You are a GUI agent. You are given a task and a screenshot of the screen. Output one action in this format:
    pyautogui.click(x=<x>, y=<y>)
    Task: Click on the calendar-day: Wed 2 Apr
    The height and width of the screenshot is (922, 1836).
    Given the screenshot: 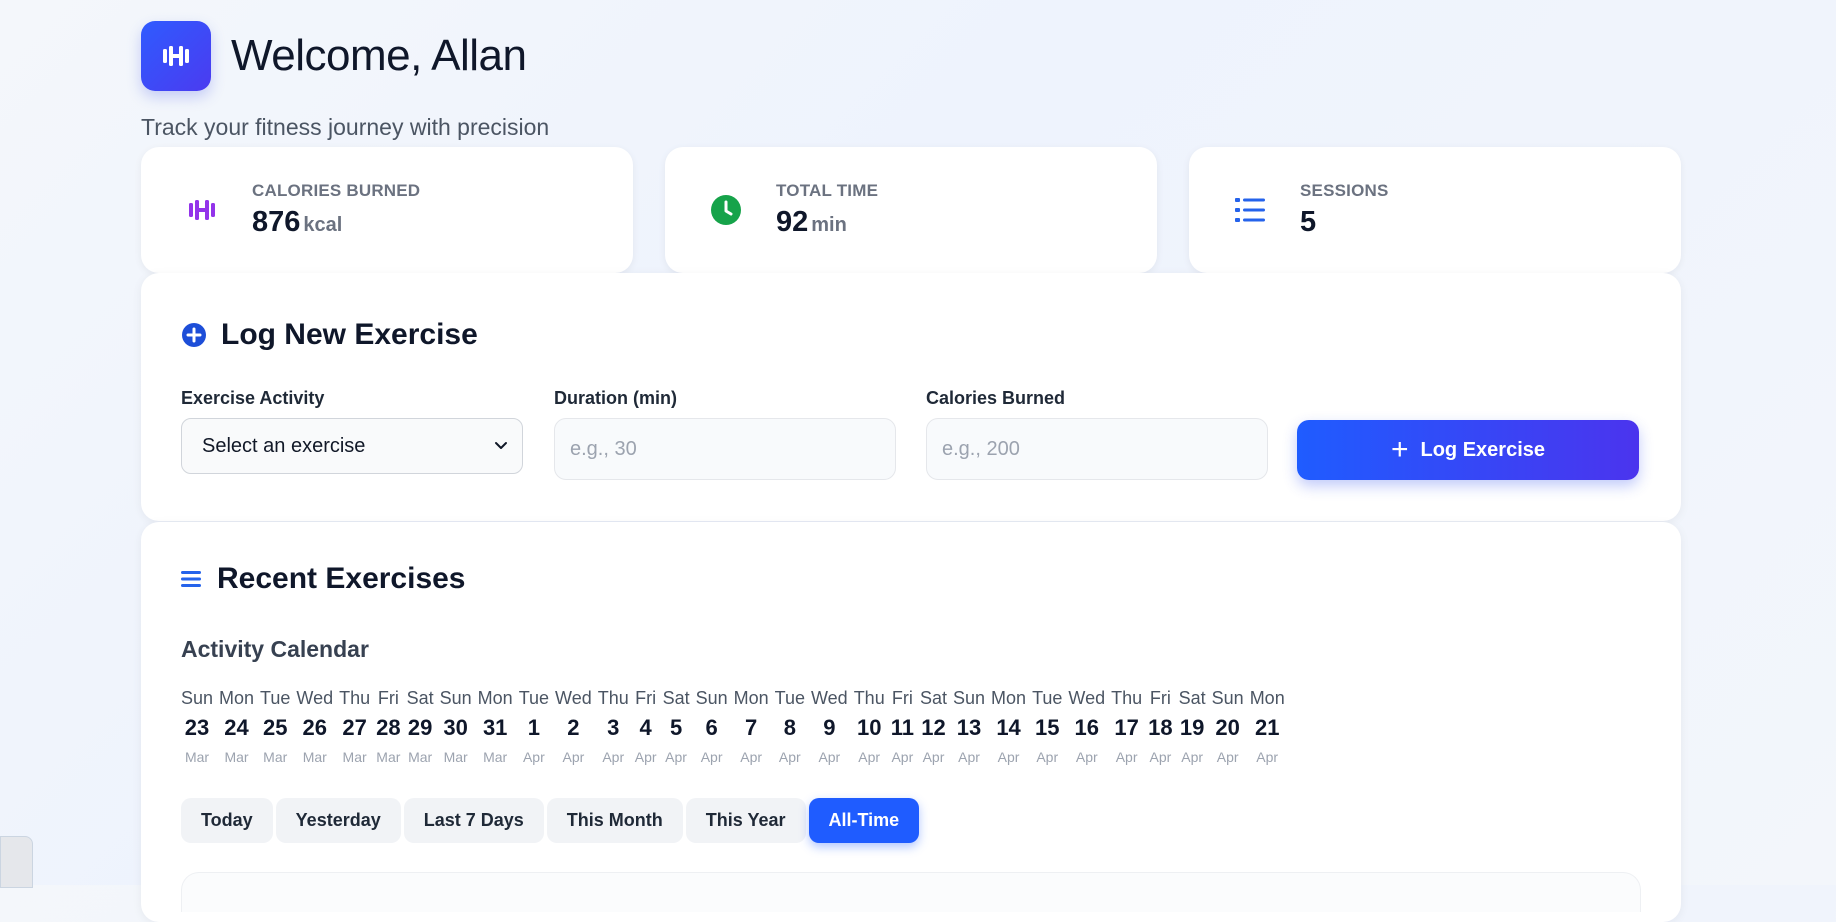 What is the action you would take?
    pyautogui.click(x=573, y=726)
    